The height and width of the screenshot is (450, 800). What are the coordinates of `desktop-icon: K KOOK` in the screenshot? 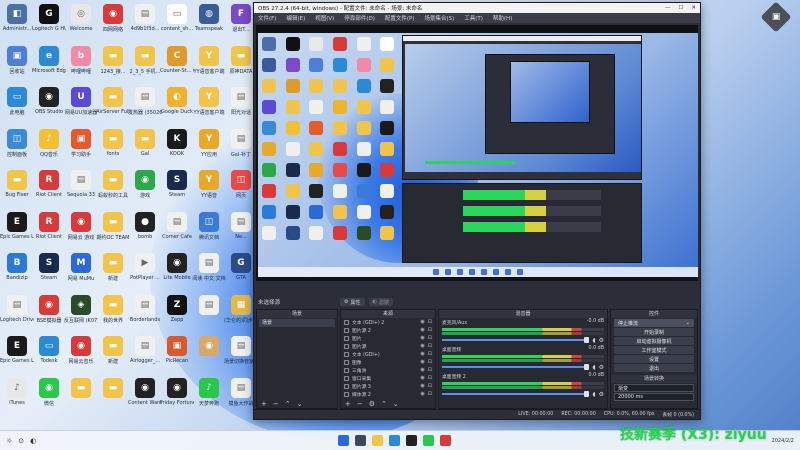 It's located at (177, 148).